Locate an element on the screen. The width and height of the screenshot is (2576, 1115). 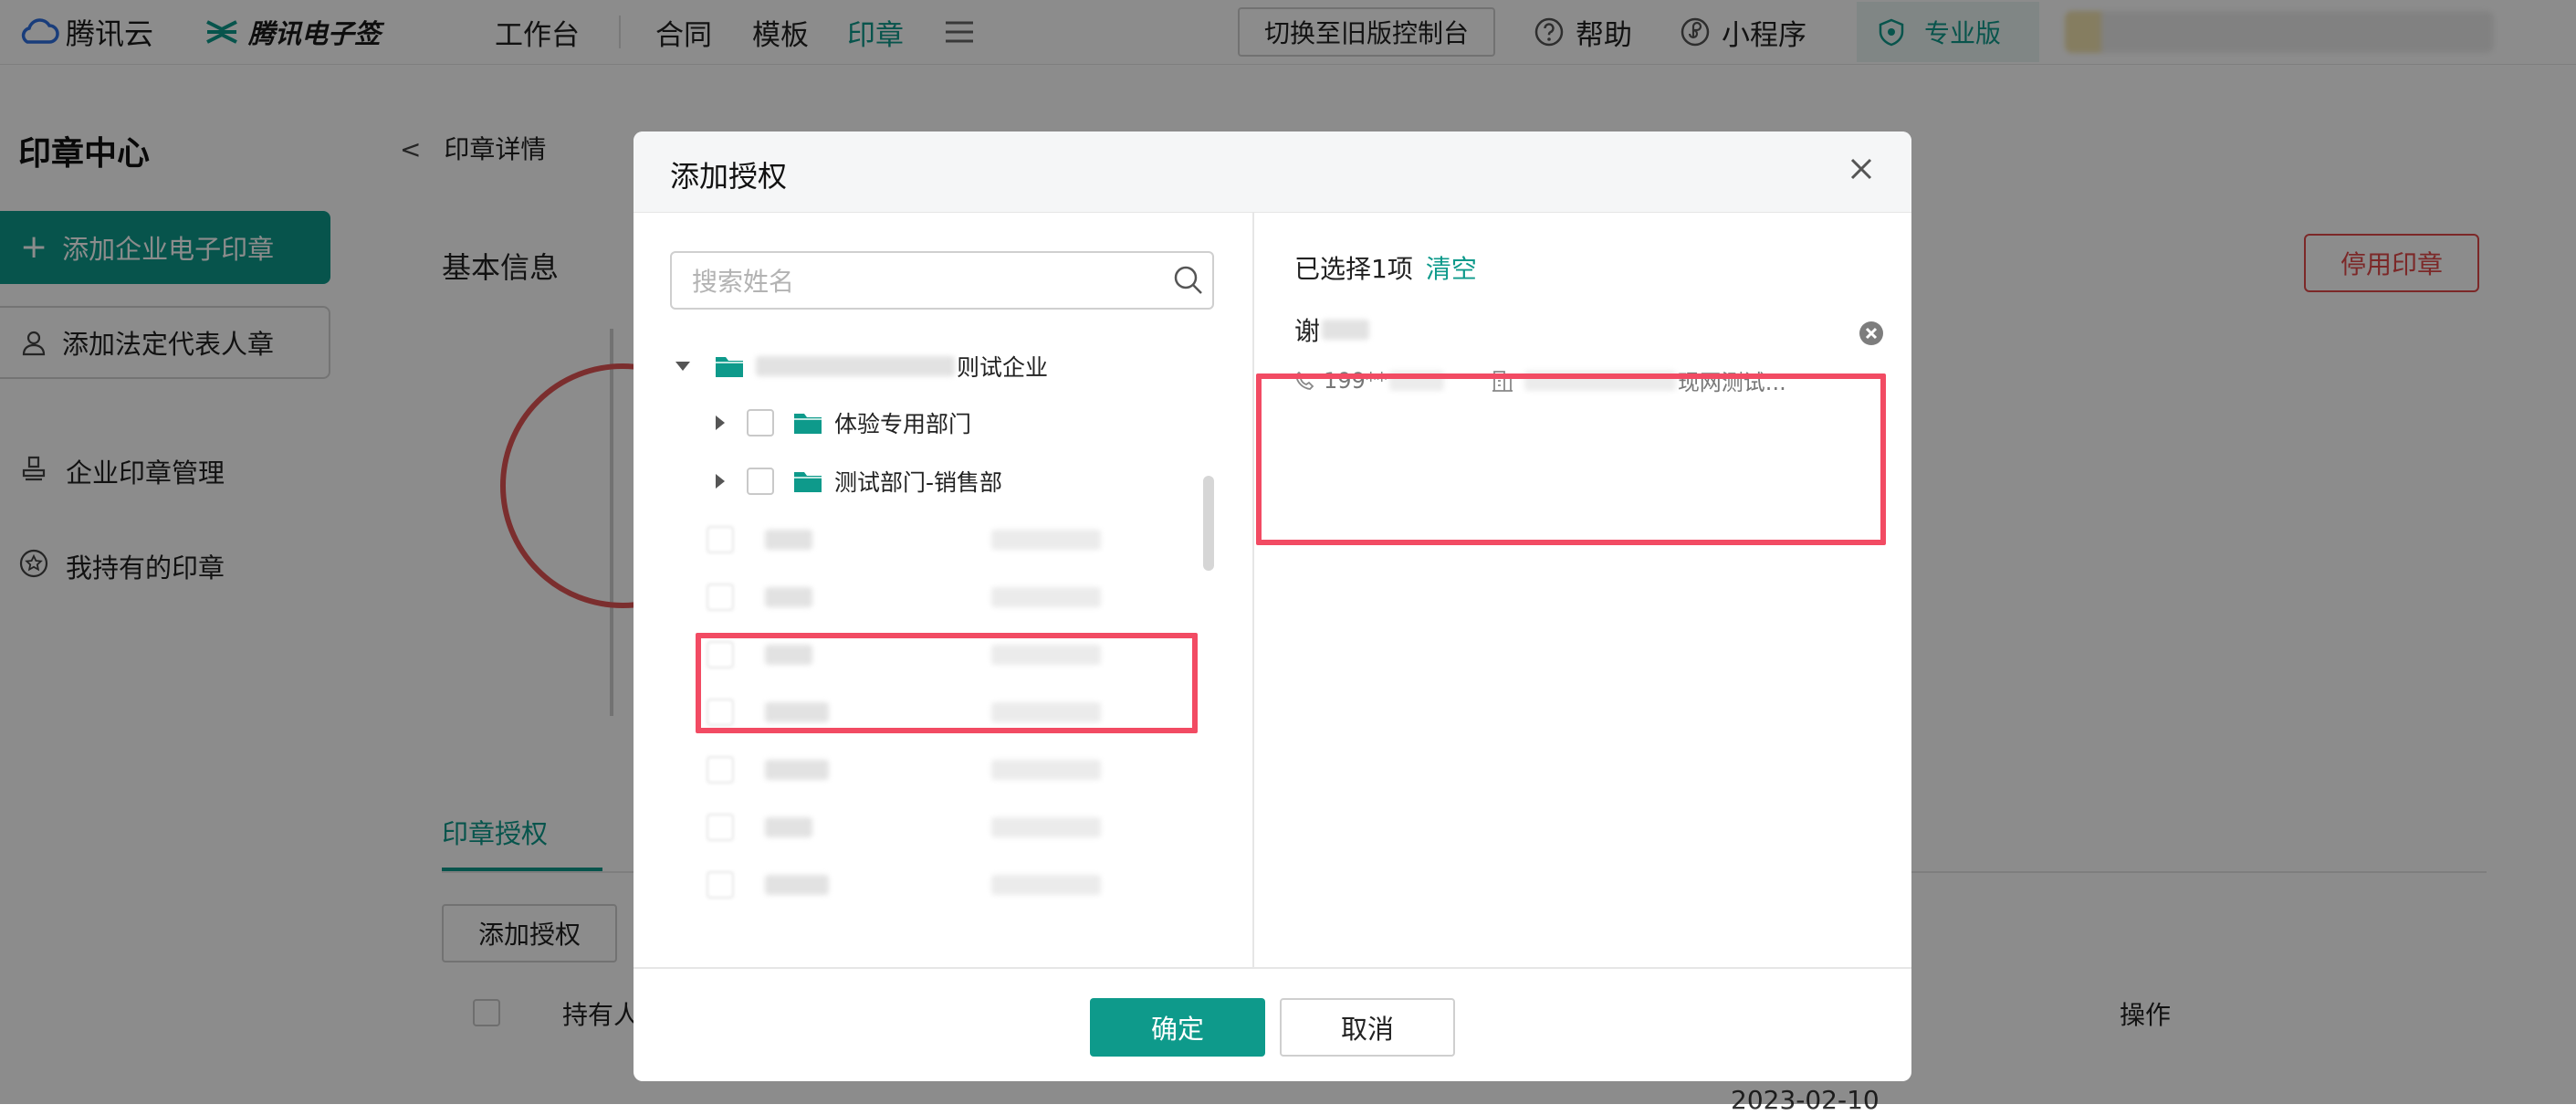
dialog-header: 添加授权 is located at coordinates (1272, 172).